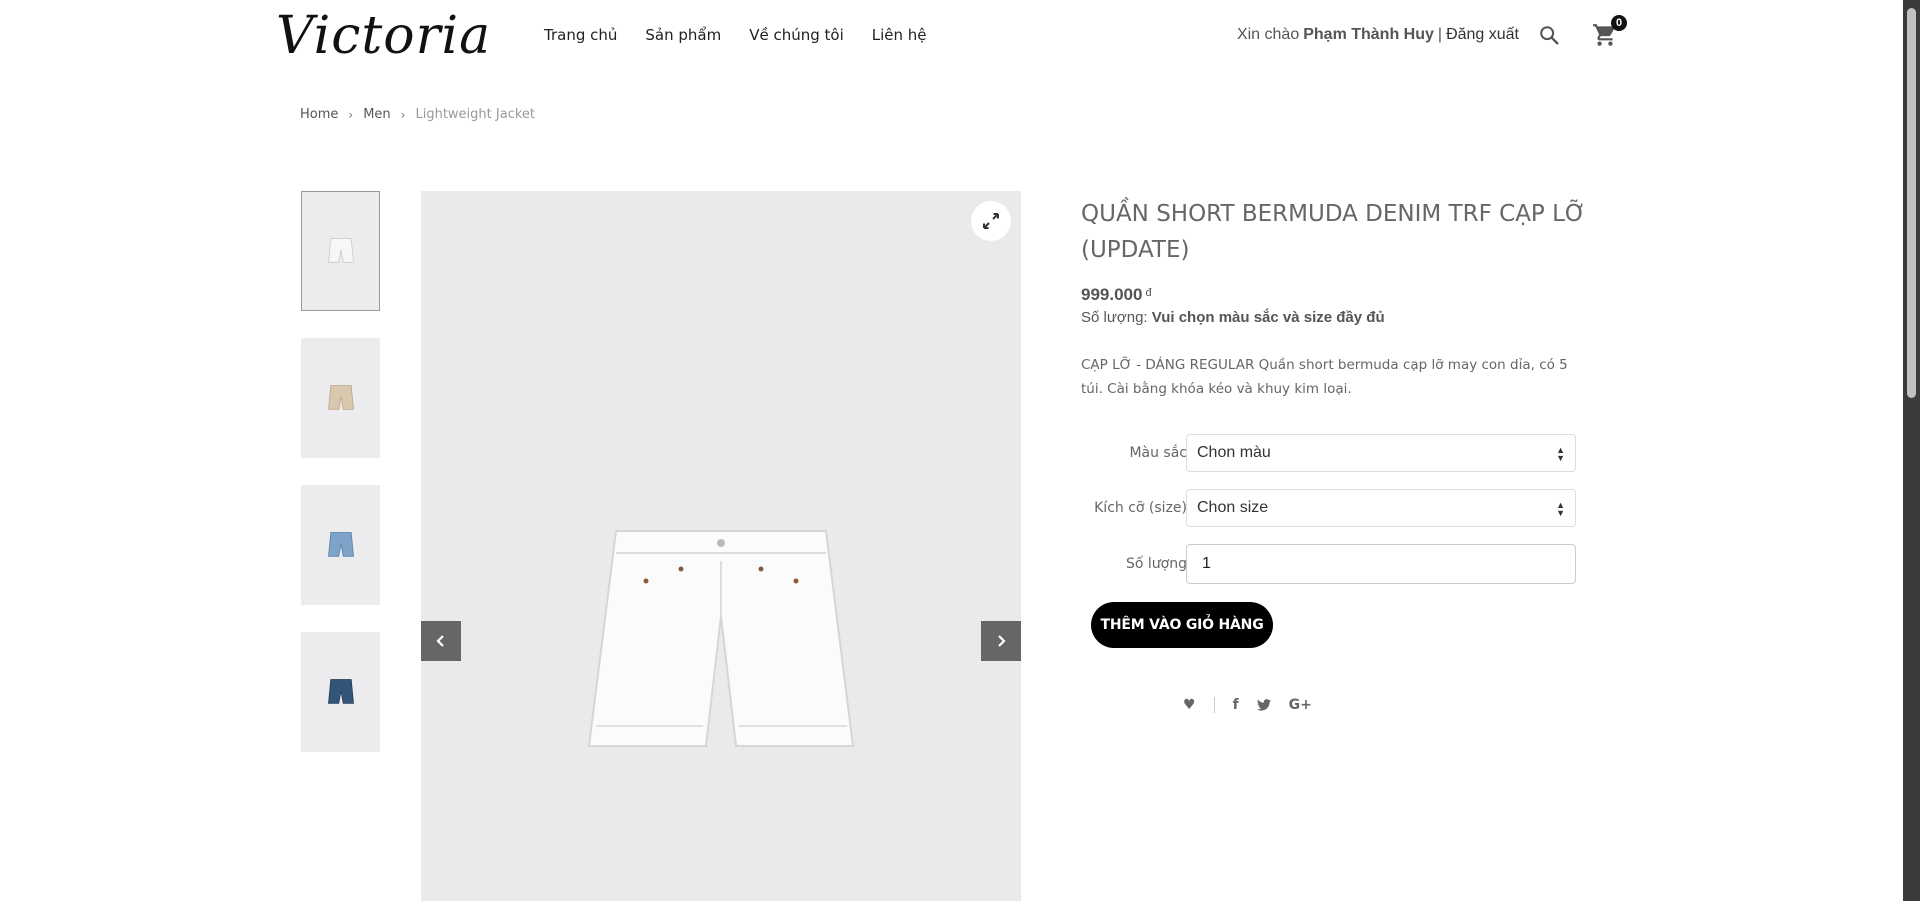 This screenshot has width=1920, height=901. I want to click on chevron-right-icon, so click(1002, 641).